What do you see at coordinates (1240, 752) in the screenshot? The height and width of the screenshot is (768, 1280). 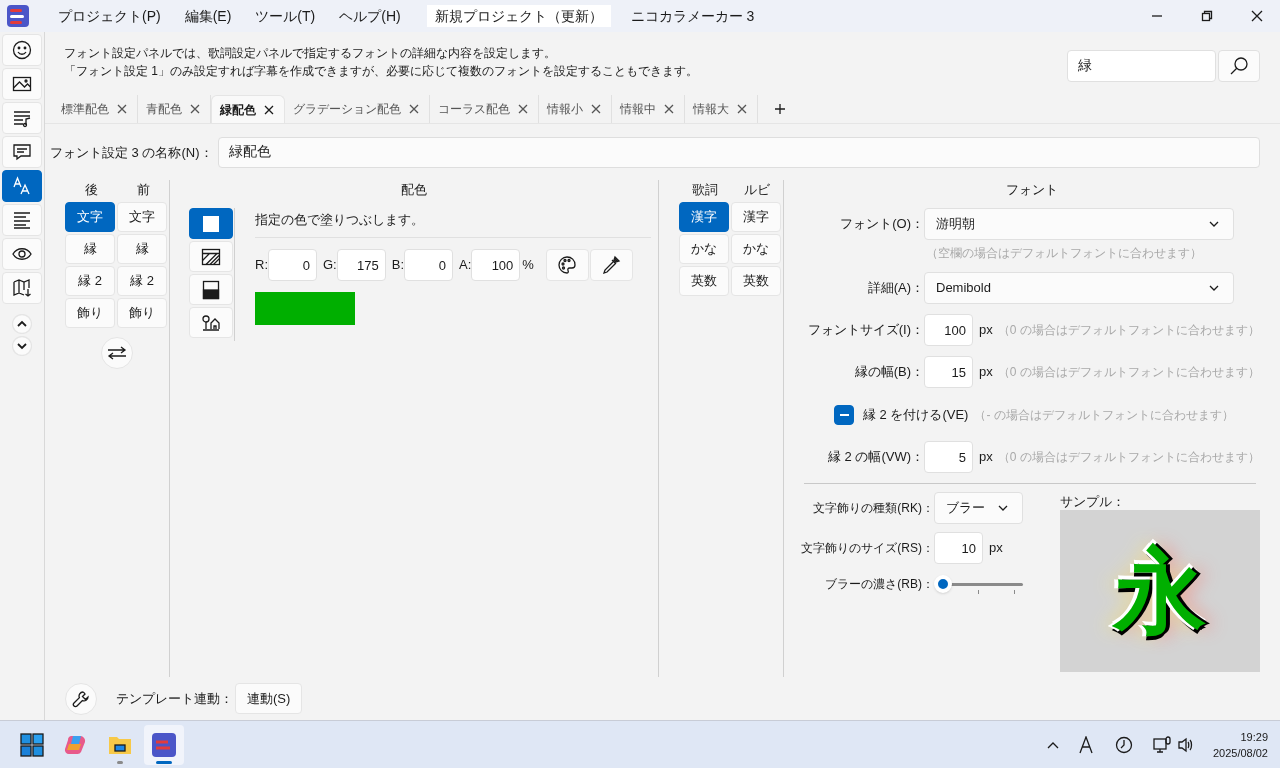 I see `clock-date: 2025/08/02` at bounding box center [1240, 752].